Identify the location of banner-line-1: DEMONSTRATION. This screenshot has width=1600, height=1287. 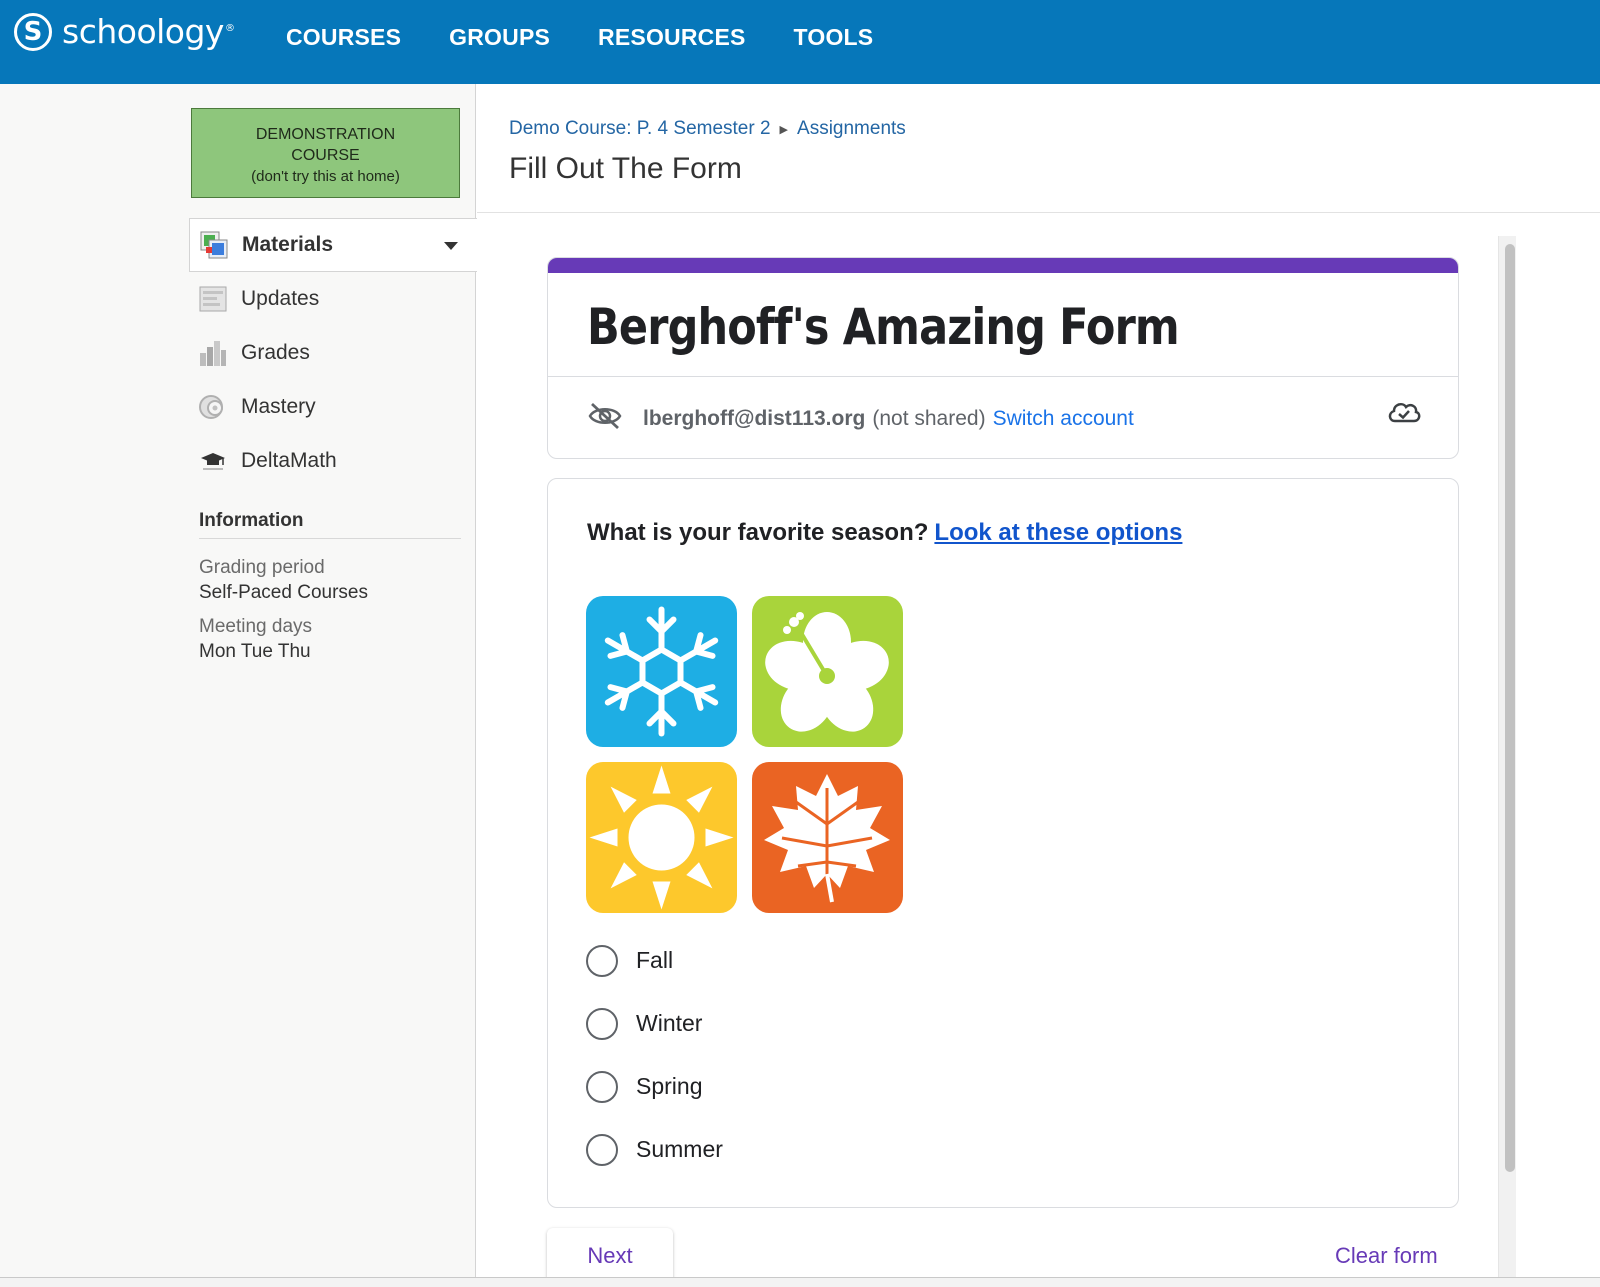
(325, 134).